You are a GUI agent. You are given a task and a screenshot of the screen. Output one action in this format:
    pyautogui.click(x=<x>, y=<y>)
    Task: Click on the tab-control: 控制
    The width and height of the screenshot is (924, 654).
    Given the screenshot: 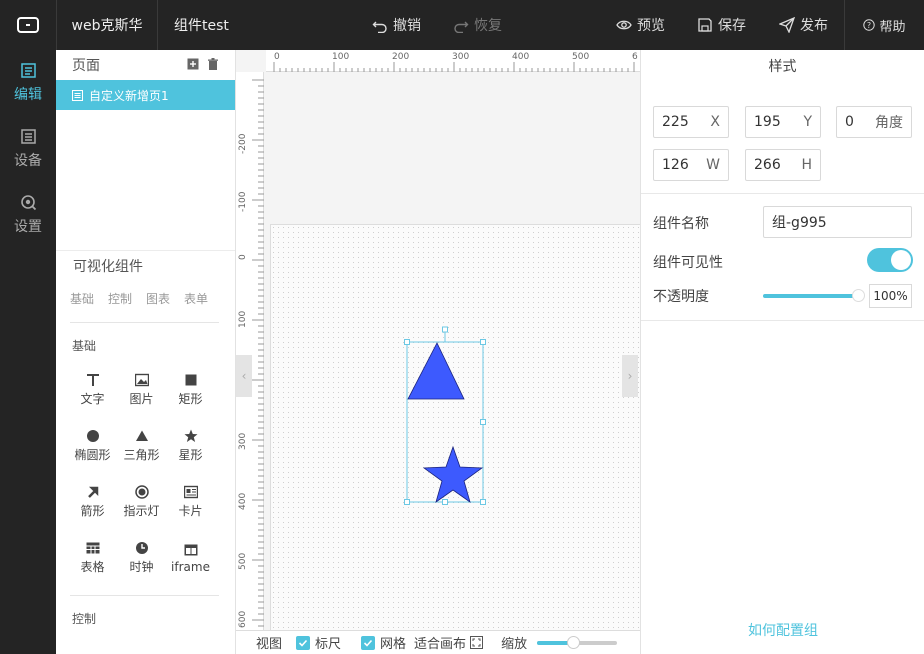 What is the action you would take?
    pyautogui.click(x=120, y=301)
    